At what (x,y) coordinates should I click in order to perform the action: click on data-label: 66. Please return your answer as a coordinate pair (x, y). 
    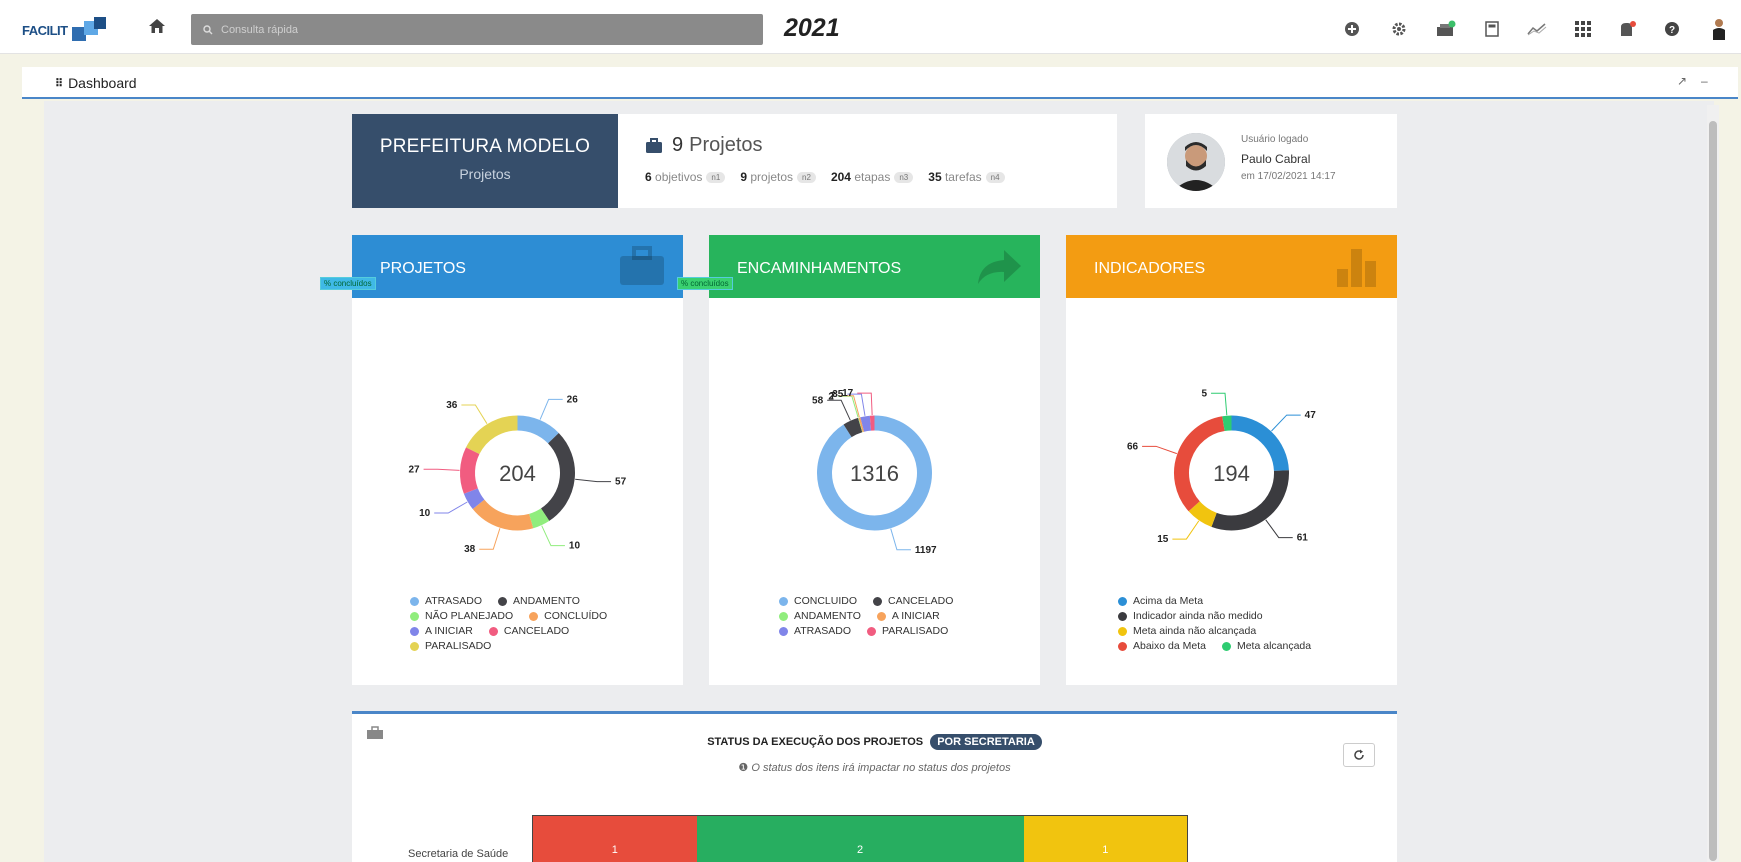
    Looking at the image, I should click on (1133, 446).